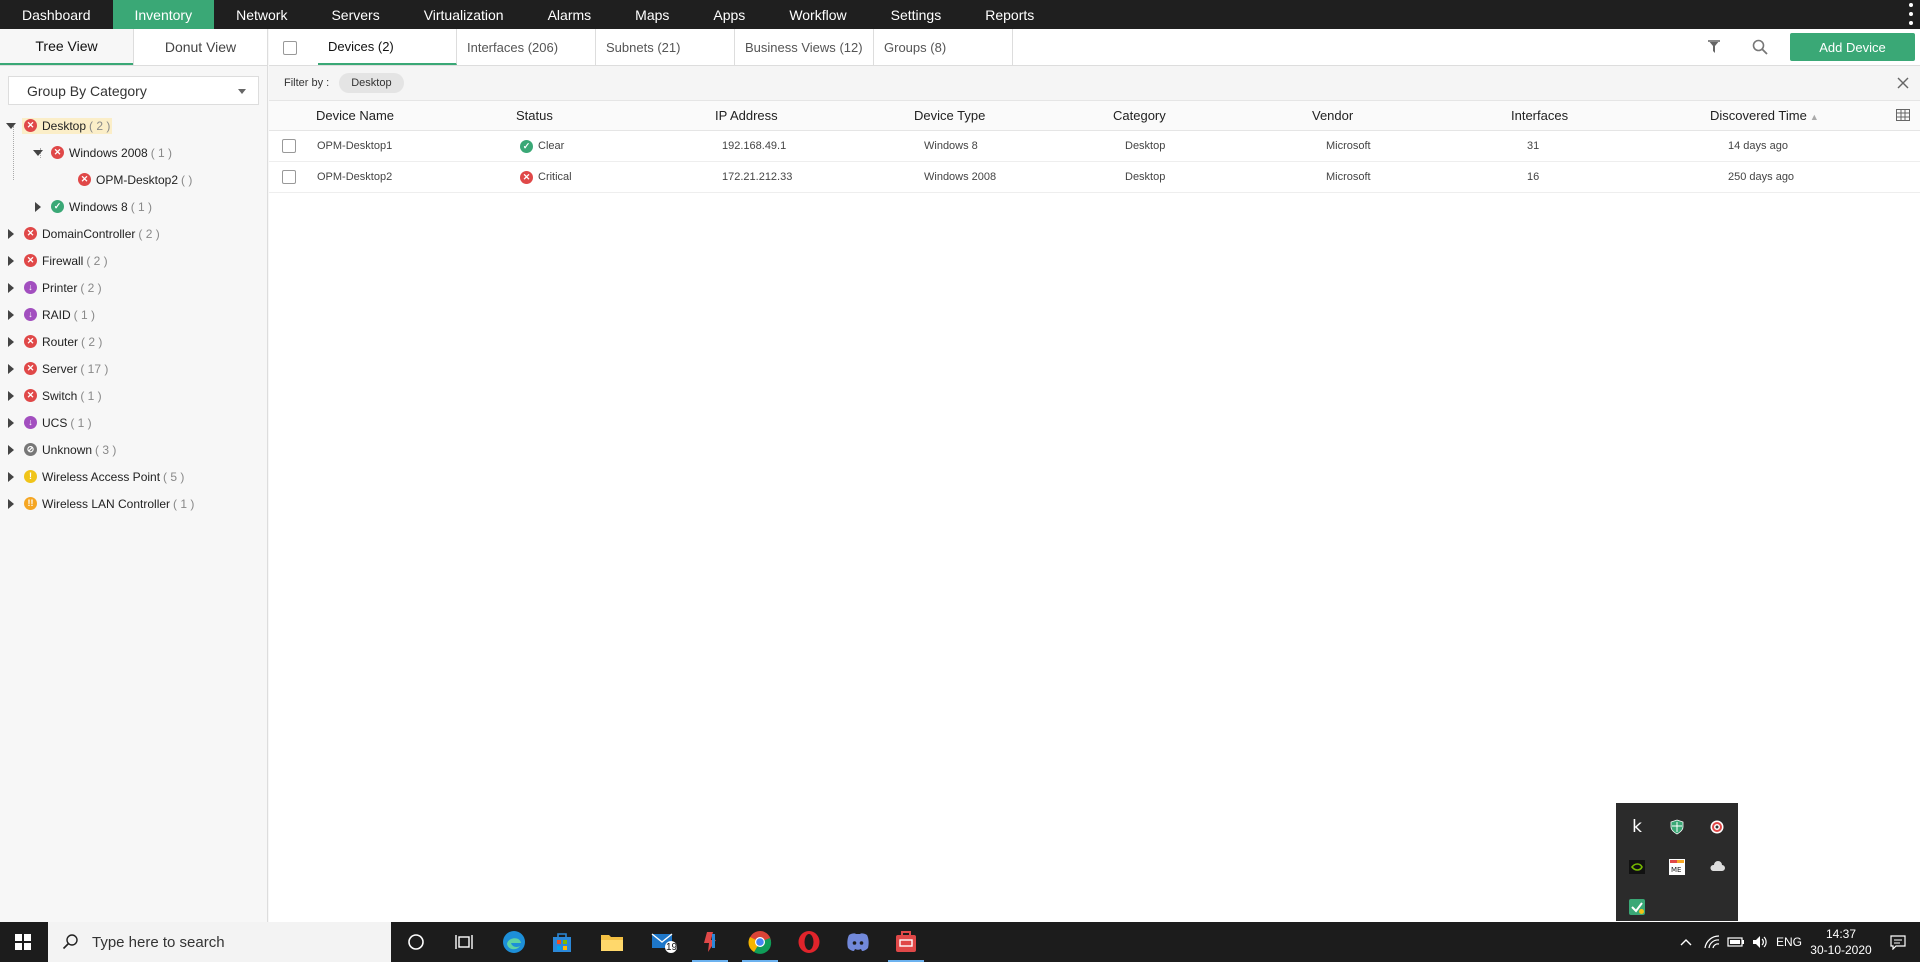 This screenshot has height=962, width=1920. What do you see at coordinates (665, 47) in the screenshot?
I see `tab-subnets: Subnets (21)` at bounding box center [665, 47].